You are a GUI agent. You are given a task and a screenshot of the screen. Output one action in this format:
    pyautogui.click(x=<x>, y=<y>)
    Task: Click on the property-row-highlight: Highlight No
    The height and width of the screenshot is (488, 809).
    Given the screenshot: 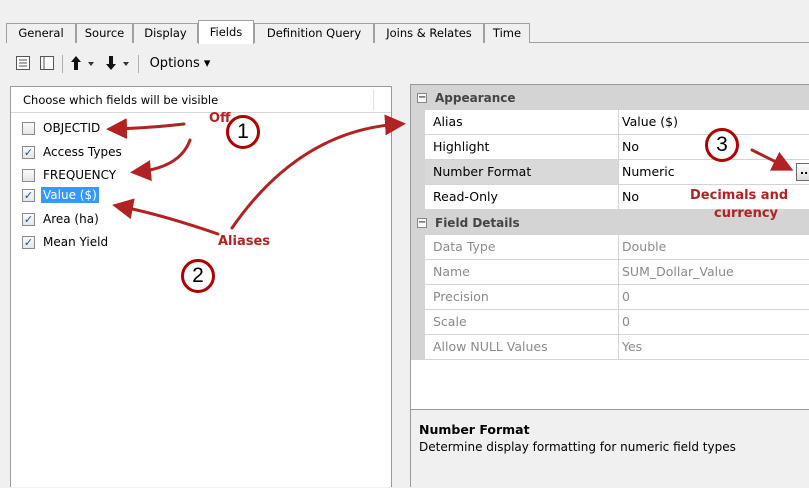 What is the action you would take?
    pyautogui.click(x=610, y=147)
    